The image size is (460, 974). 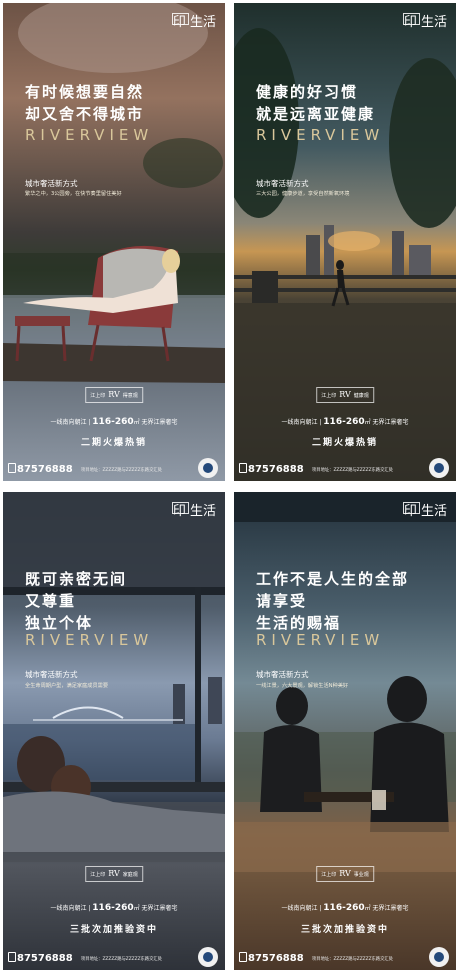 What do you see at coordinates (130, 396) in the screenshot?
I see `emblem-right: 得意观` at bounding box center [130, 396].